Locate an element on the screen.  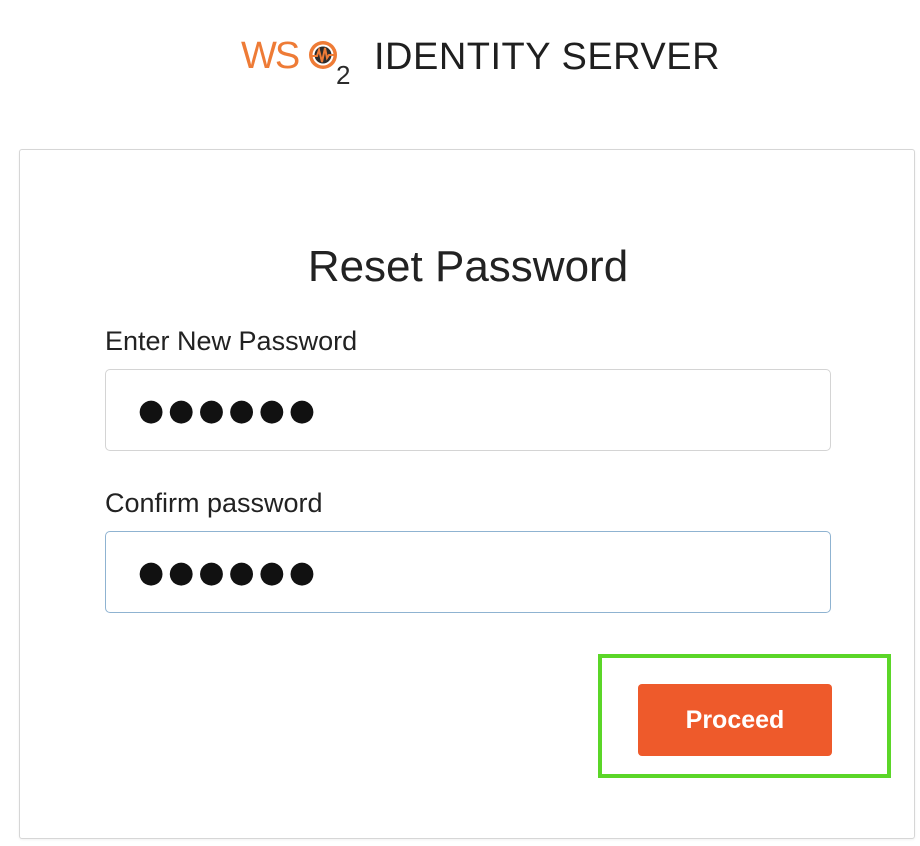
header: WS 2 IDENTITY SERVER is located at coordinates (460, 57).